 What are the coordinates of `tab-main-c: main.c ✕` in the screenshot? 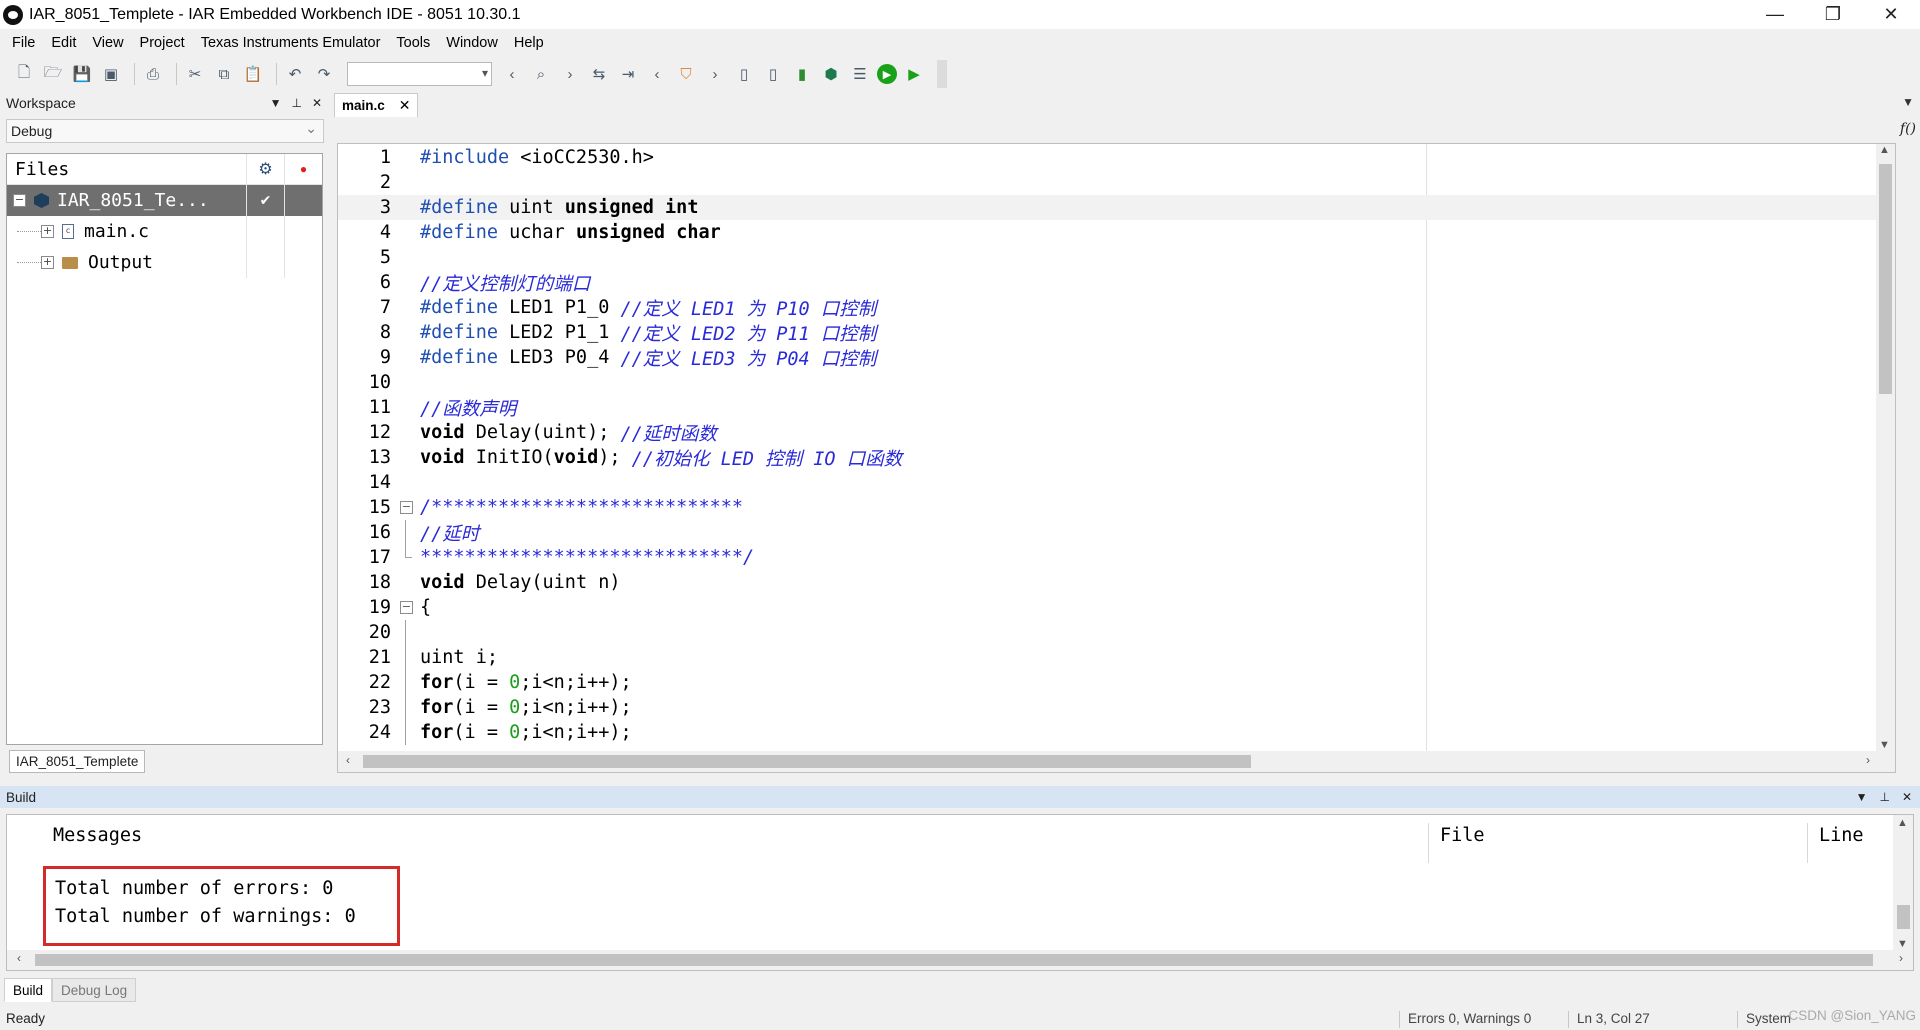 It's located at (376, 105).